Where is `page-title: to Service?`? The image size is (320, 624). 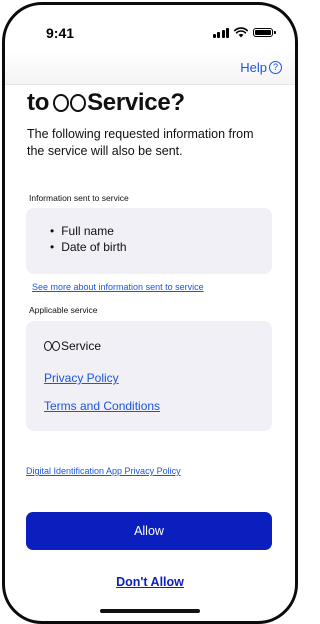
page-title: to Service? is located at coordinates (106, 103).